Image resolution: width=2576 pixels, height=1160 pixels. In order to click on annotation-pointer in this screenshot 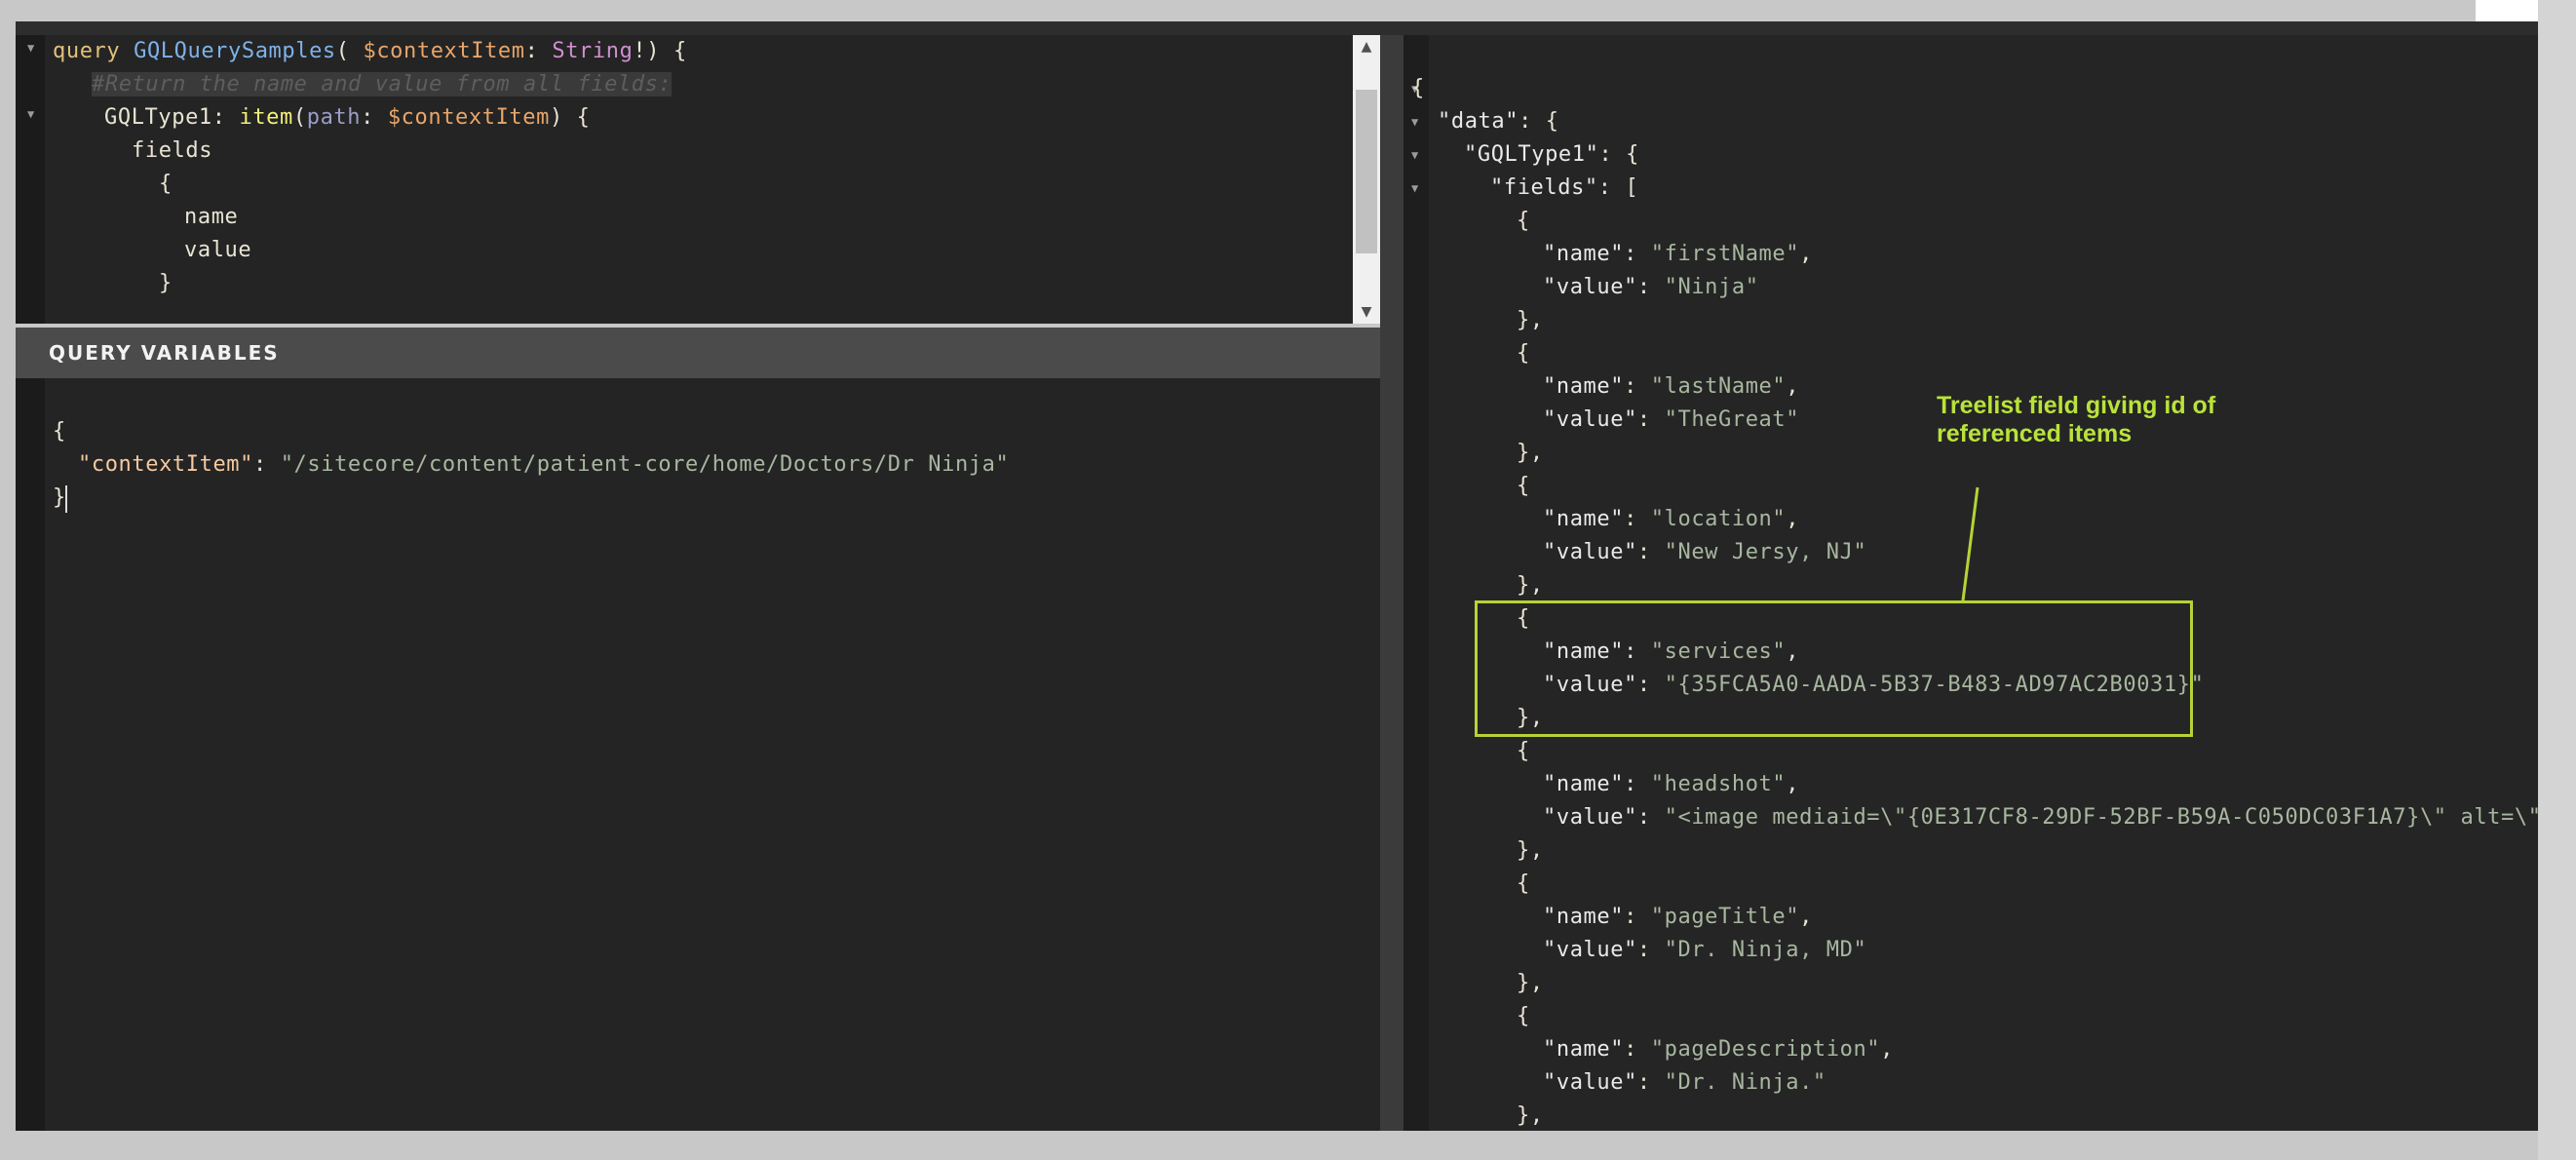, I will do `click(1970, 544)`.